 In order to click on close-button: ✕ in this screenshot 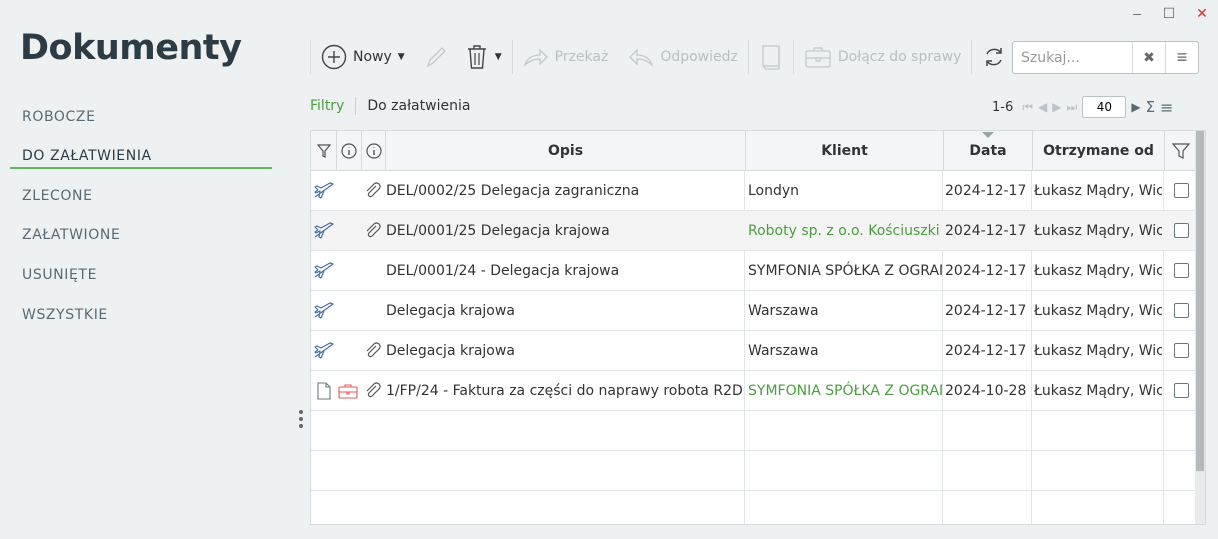, I will do `click(1202, 13)`.